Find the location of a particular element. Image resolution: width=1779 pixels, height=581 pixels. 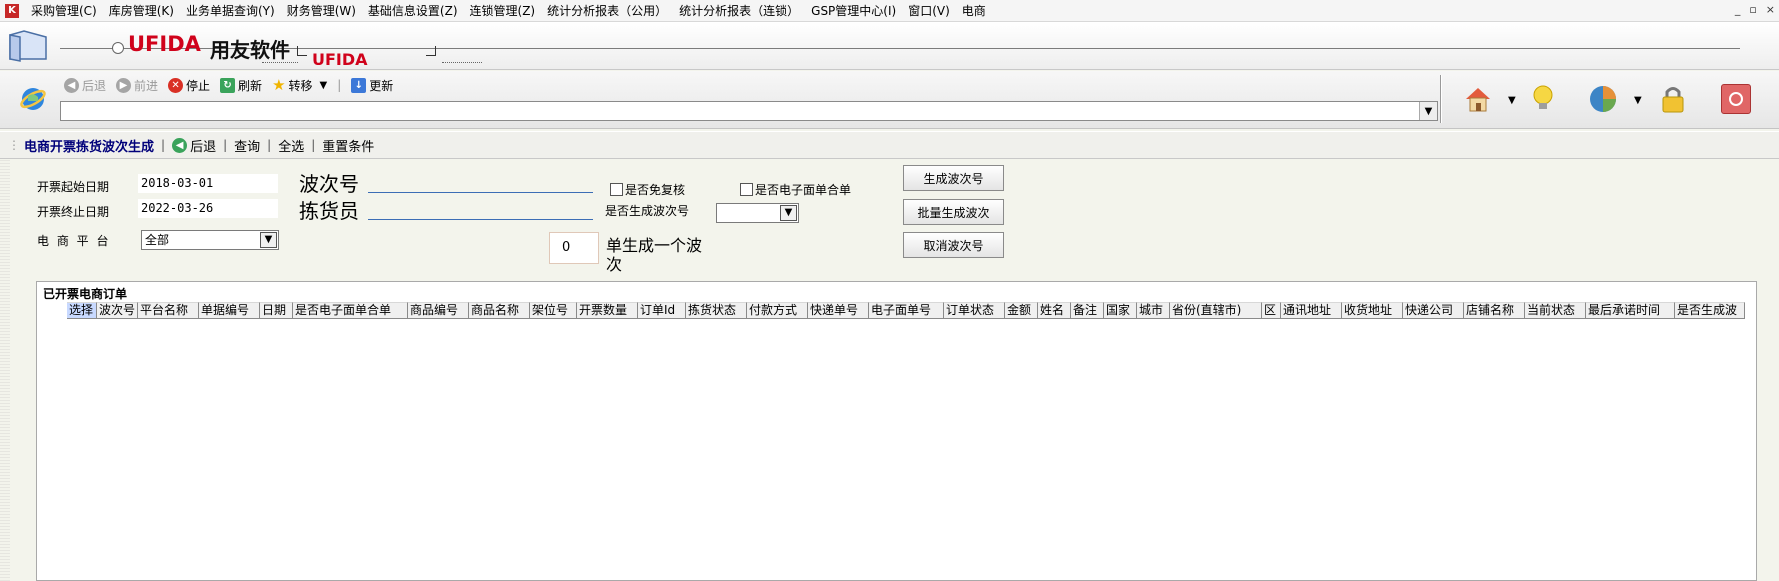

wave-no-input is located at coordinates (480, 182).